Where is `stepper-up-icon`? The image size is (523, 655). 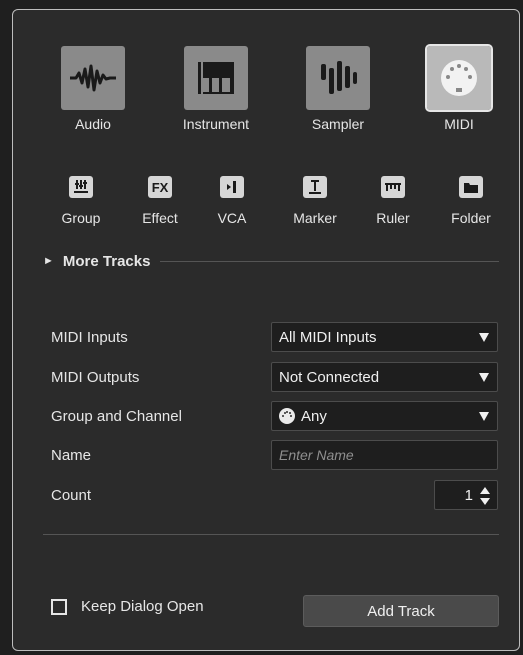 stepper-up-icon is located at coordinates (485, 490).